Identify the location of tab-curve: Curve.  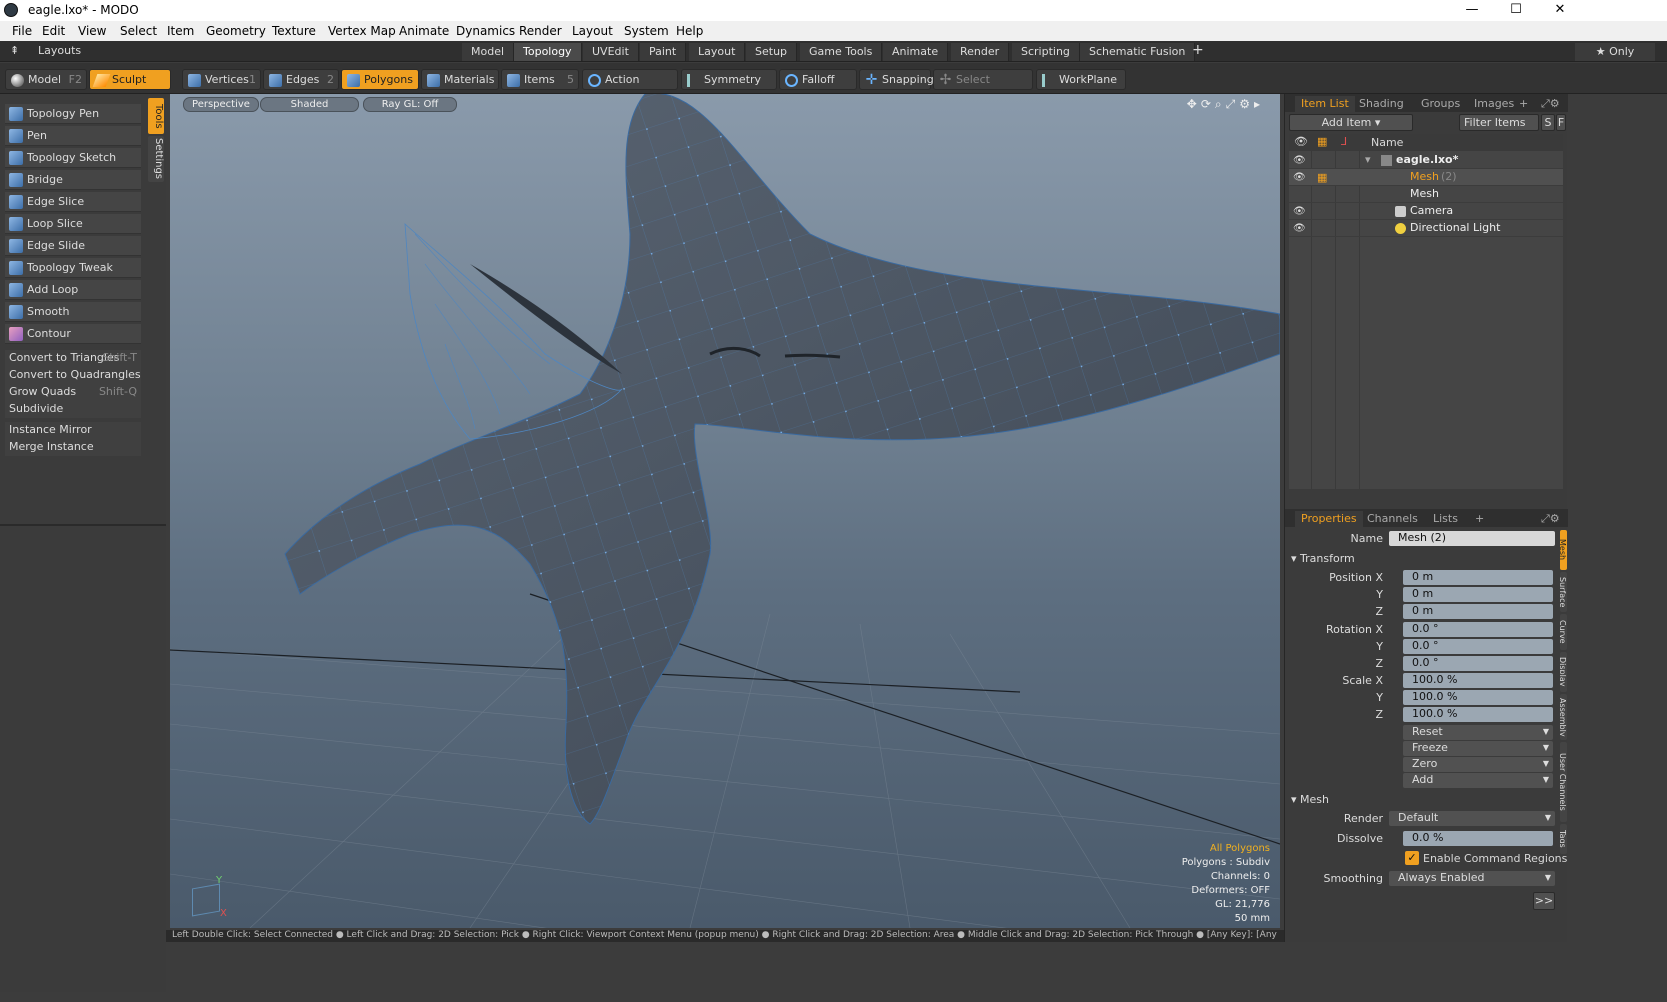
(1563, 632).